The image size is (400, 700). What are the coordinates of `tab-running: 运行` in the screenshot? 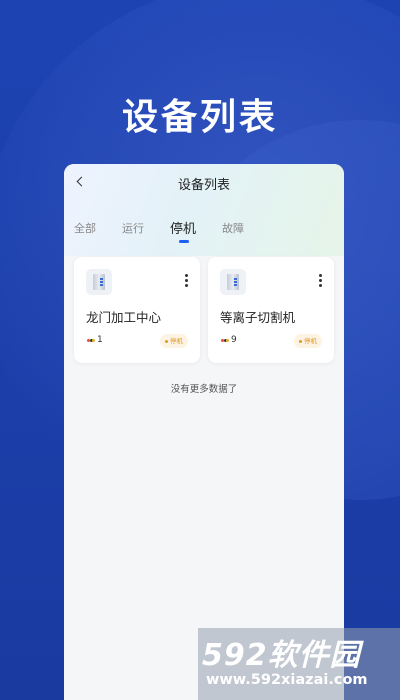 It's located at (133, 228).